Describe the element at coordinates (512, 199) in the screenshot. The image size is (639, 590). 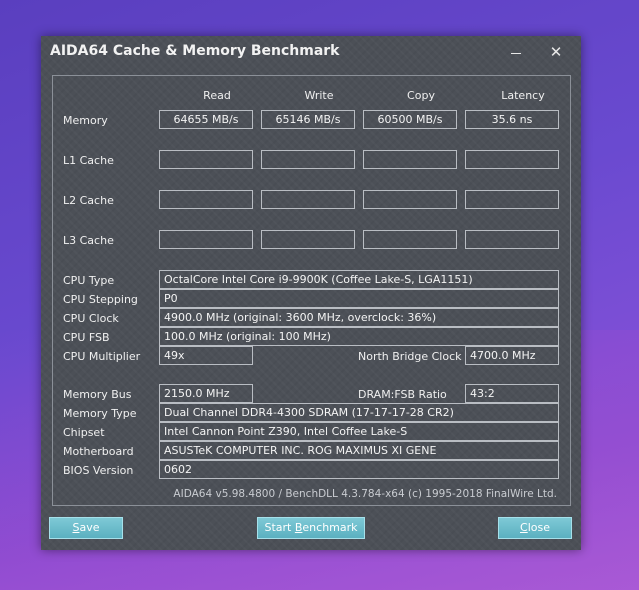
I see `l2-latency-value` at that location.